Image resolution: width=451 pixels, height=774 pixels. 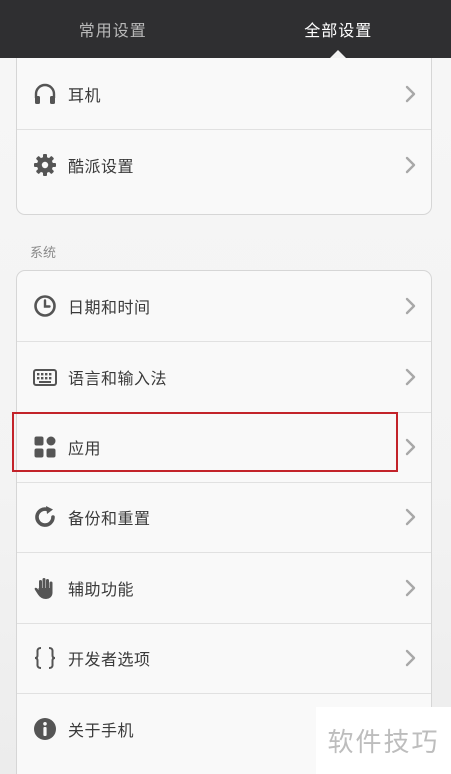 What do you see at coordinates (45, 306) in the screenshot?
I see `clock-icon` at bounding box center [45, 306].